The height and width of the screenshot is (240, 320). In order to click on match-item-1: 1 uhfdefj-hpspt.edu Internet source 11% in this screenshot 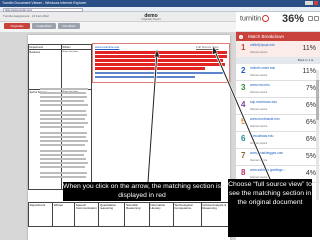, I will do `click(278, 49)`.